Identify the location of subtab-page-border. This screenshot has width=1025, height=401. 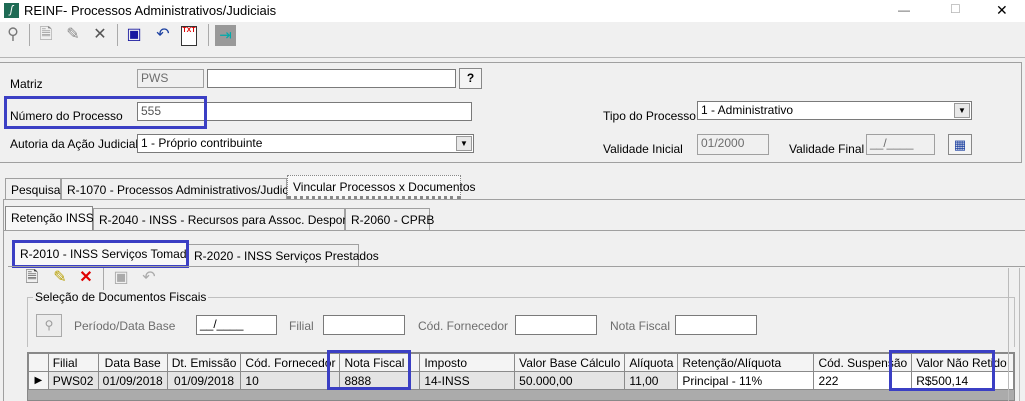
(514, 230).